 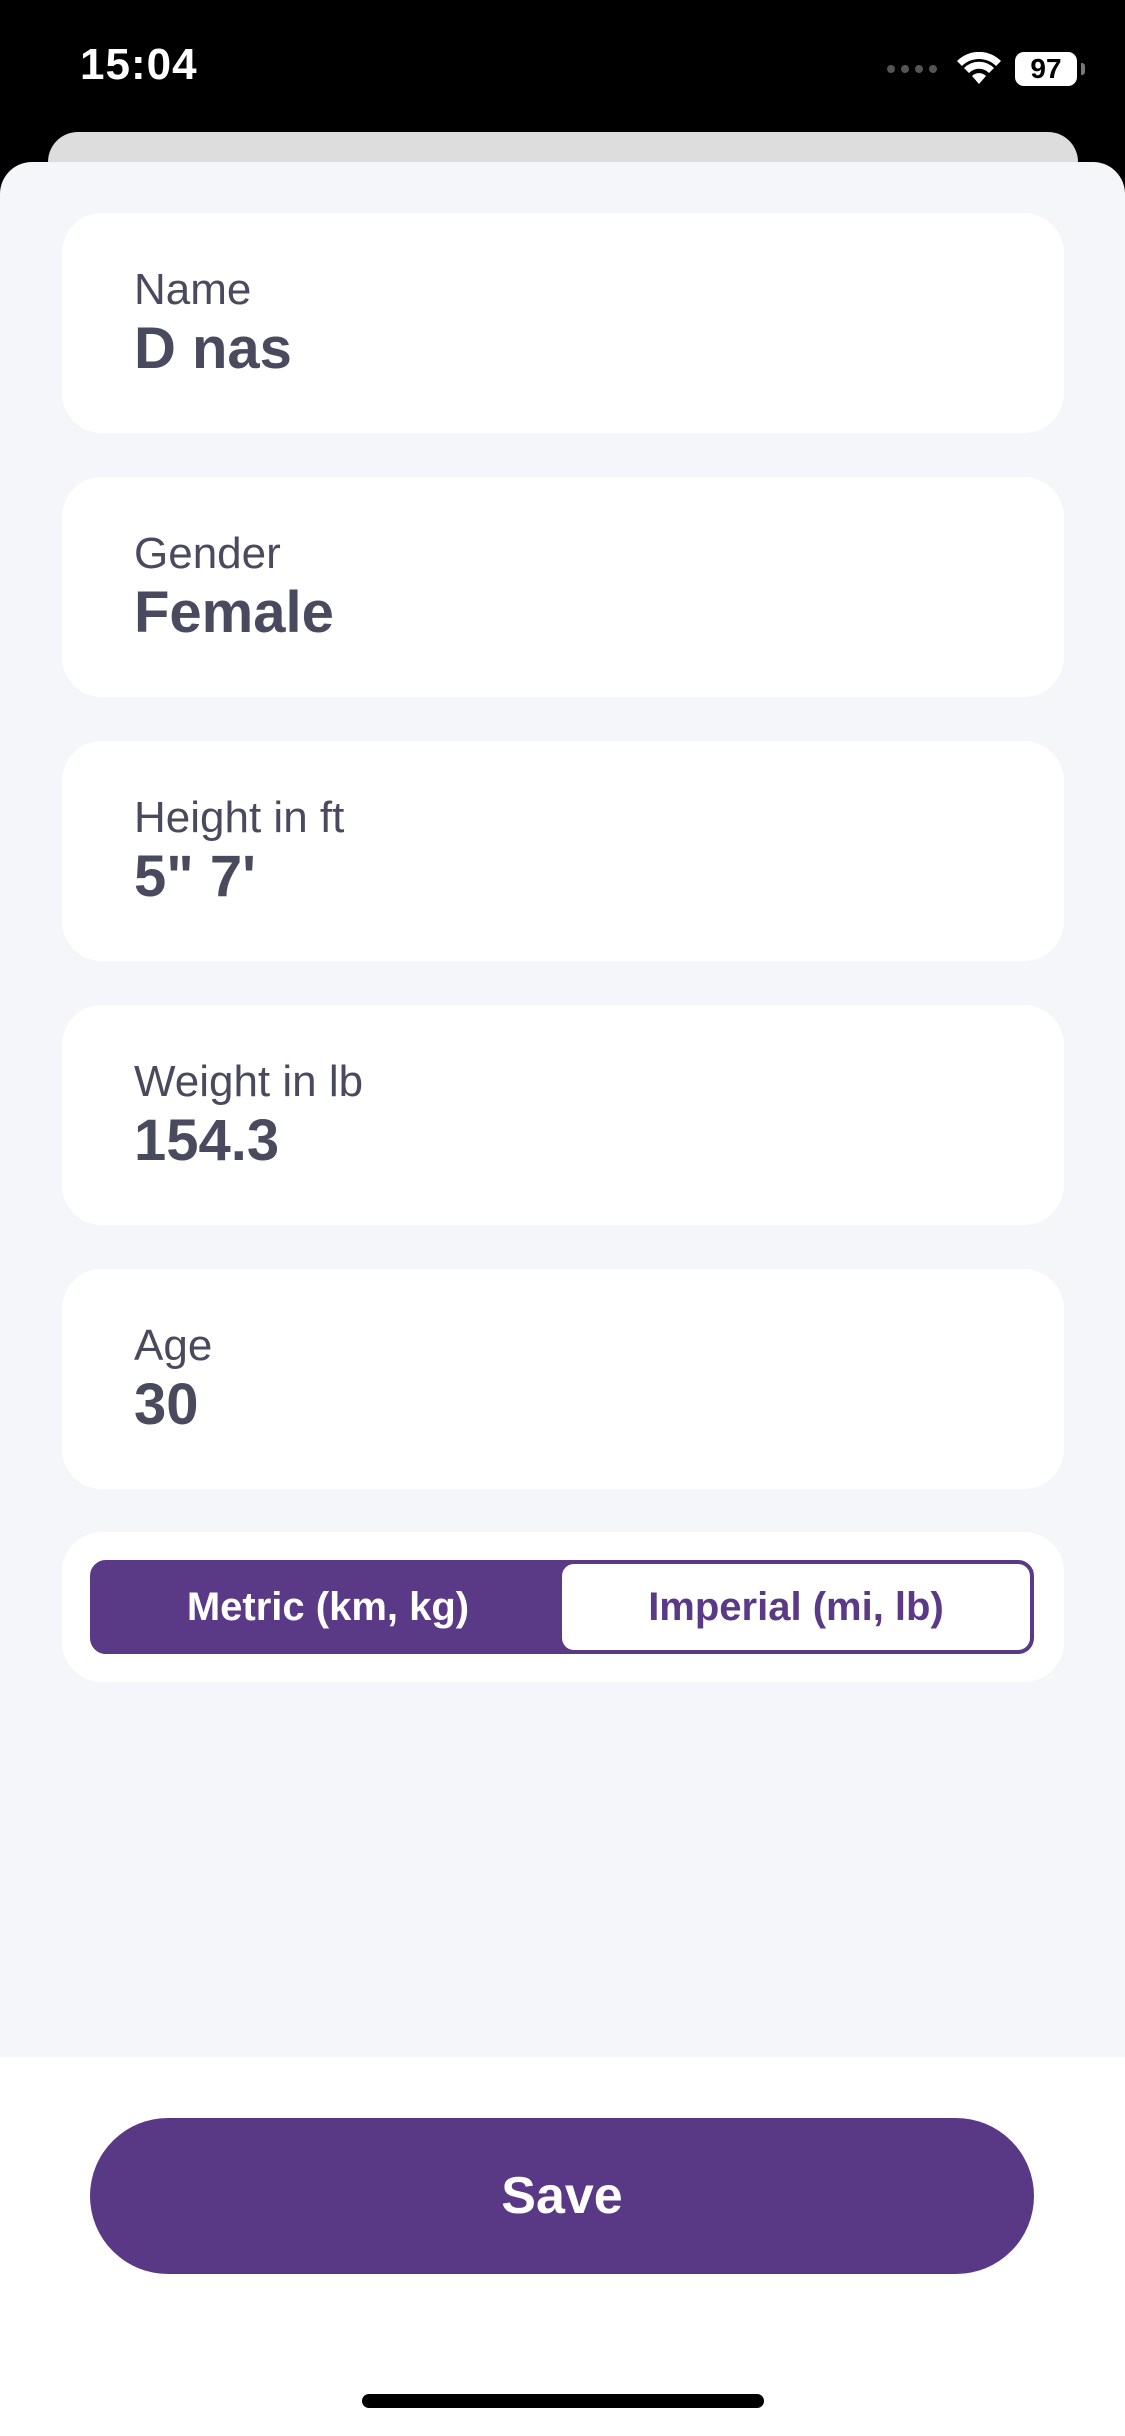 I want to click on age-label: Age, so click(x=173, y=1345).